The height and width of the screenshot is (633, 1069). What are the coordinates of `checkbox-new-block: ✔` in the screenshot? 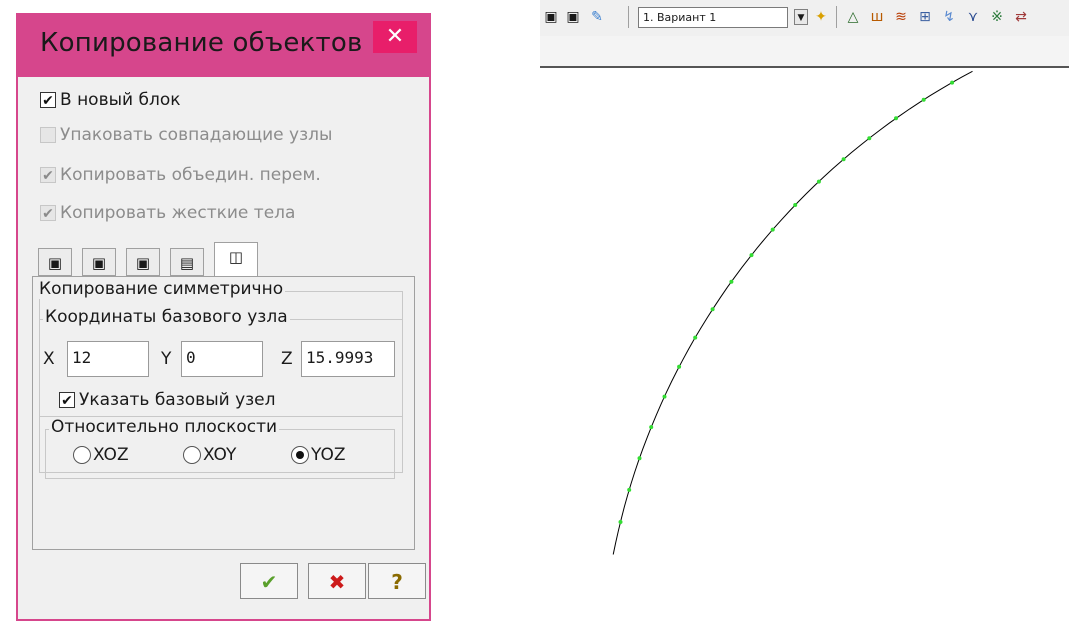 It's located at (48, 100).